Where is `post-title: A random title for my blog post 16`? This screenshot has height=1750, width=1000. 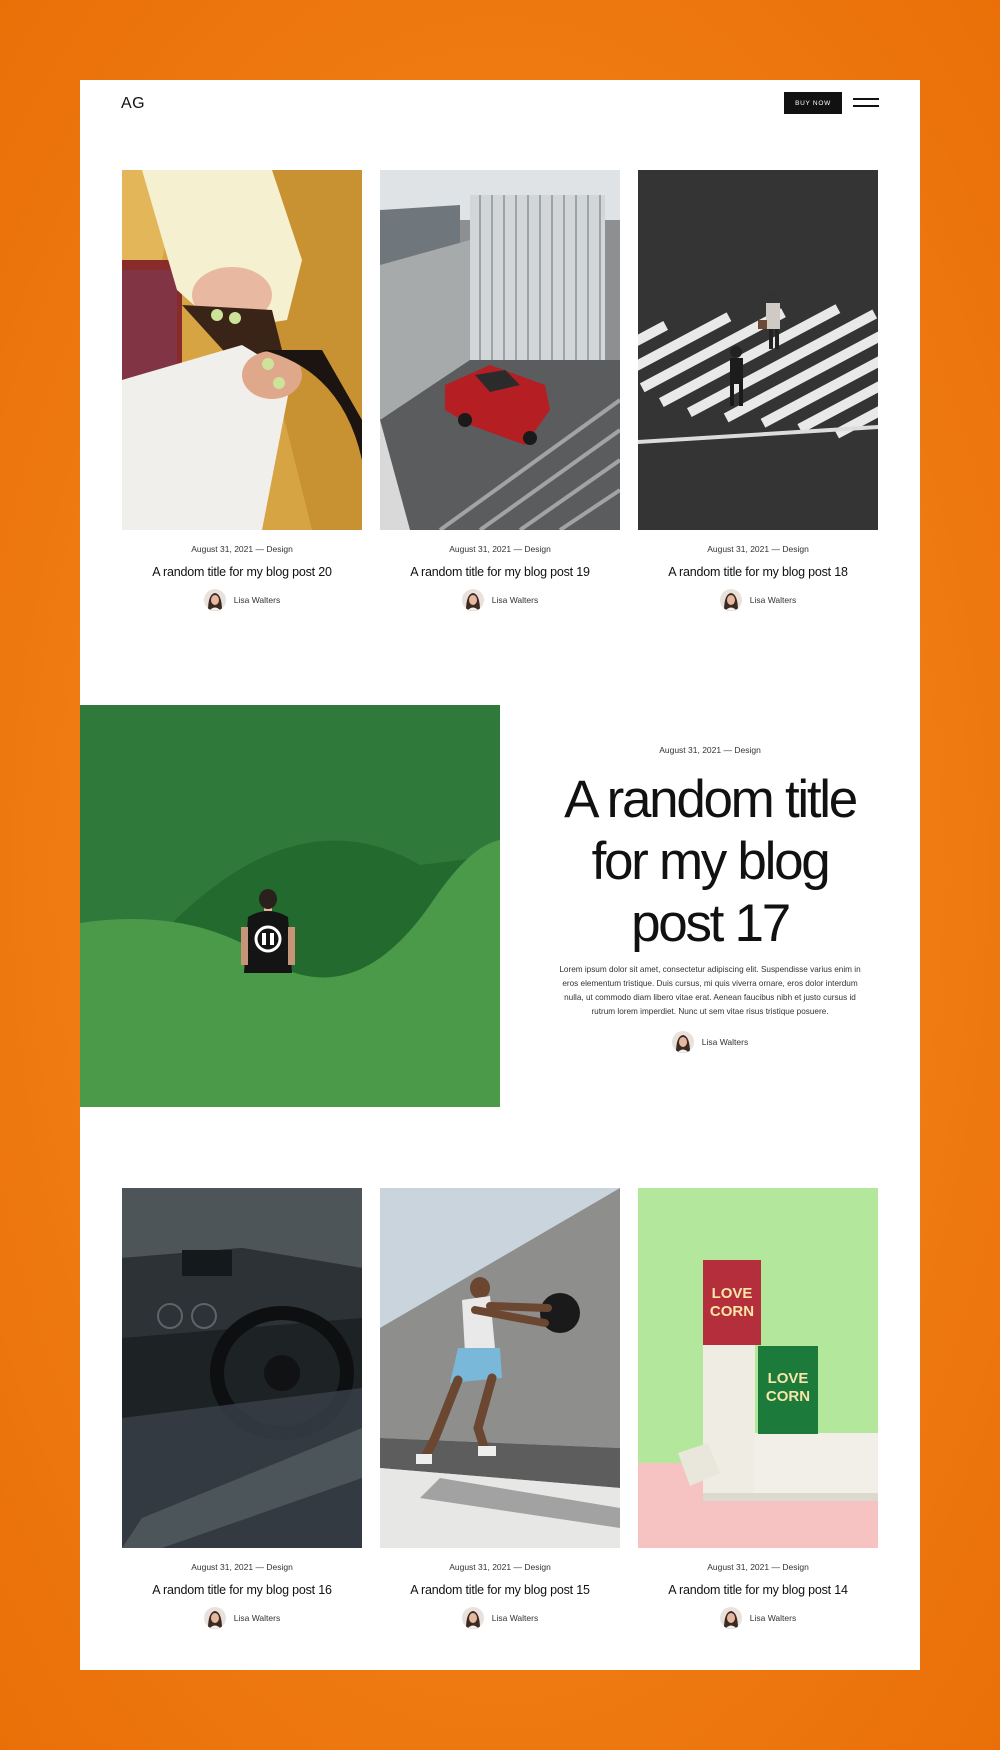
post-title: A random title for my blog post 16 is located at coordinates (242, 1590).